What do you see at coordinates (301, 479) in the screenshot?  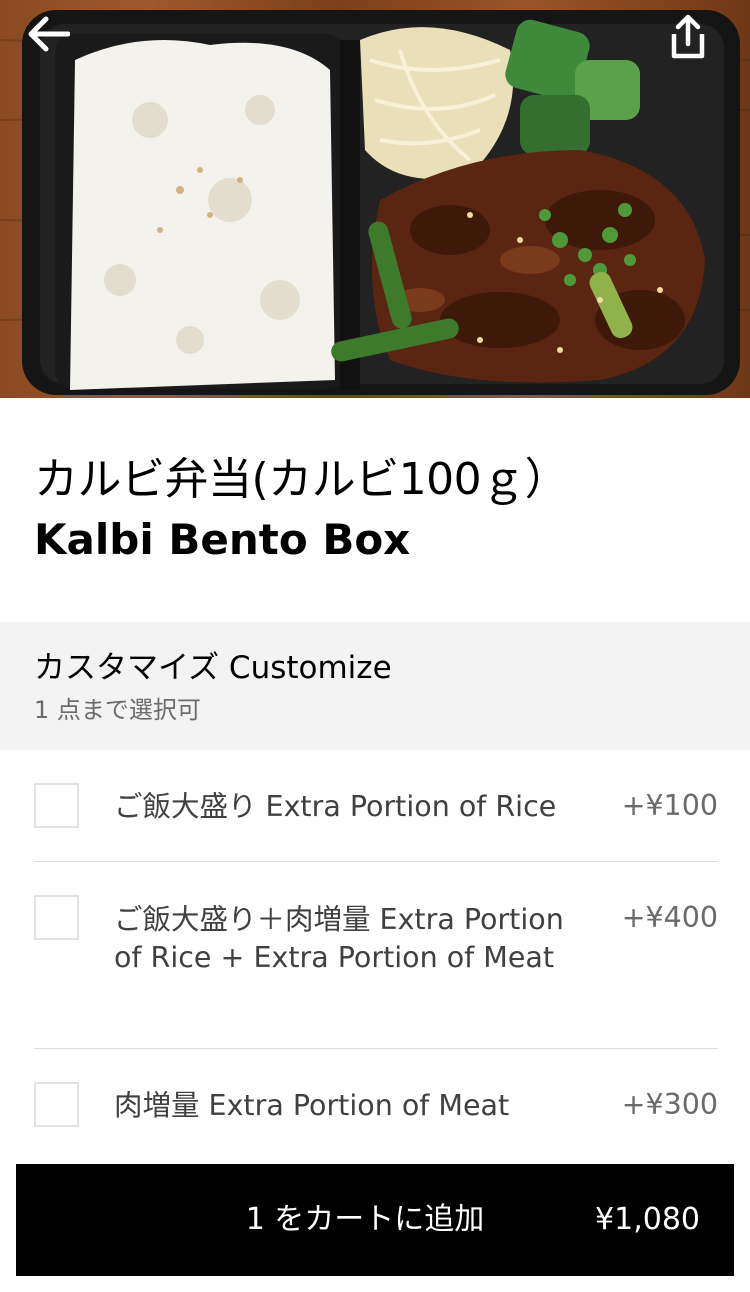 I see `item-title-japanese: カルビ弁当(カルビ100ｇ）` at bounding box center [301, 479].